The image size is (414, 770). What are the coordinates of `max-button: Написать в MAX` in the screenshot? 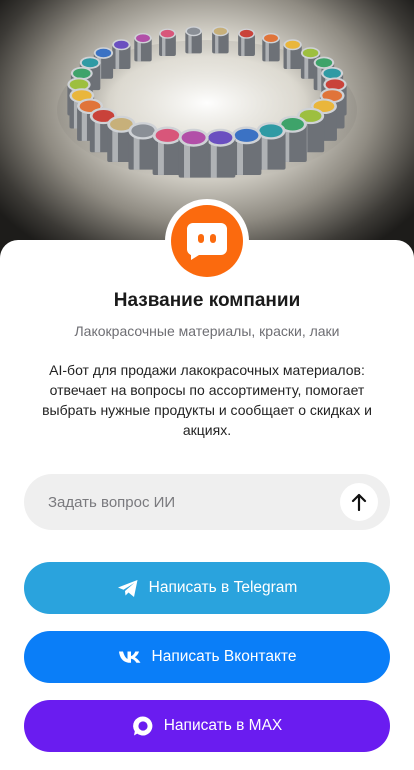 It's located at (207, 726).